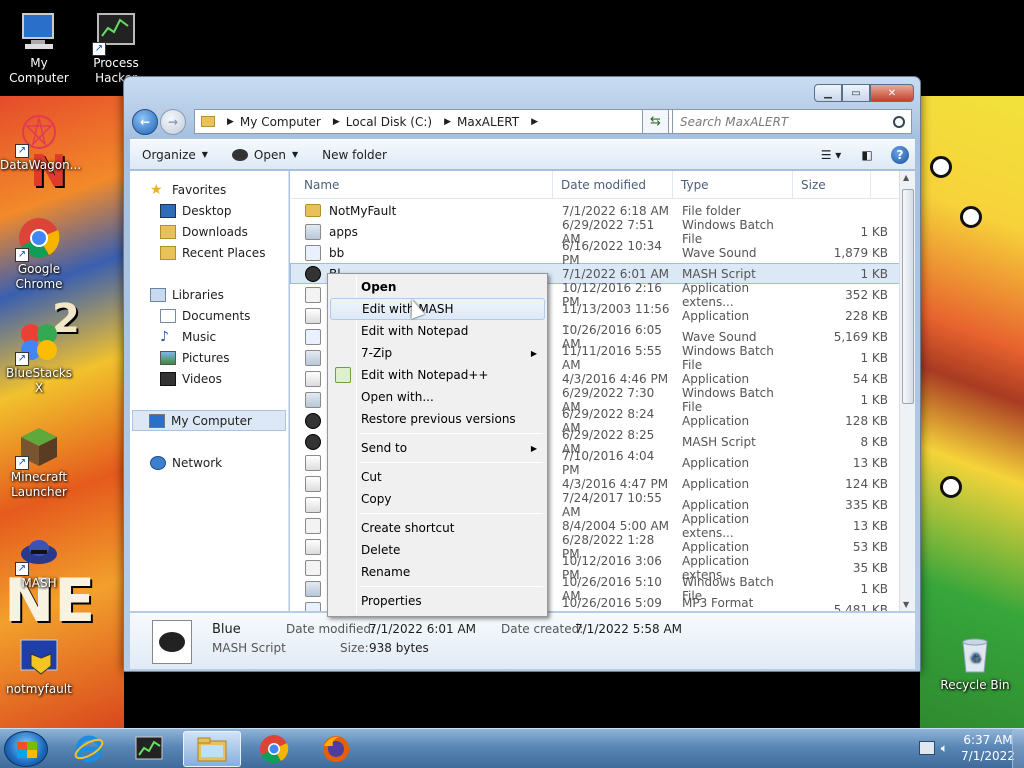 This screenshot has width=1024, height=768. Describe the element at coordinates (488, 122) in the screenshot. I see `breadcrumb-maxalert: MaxALERT` at that location.